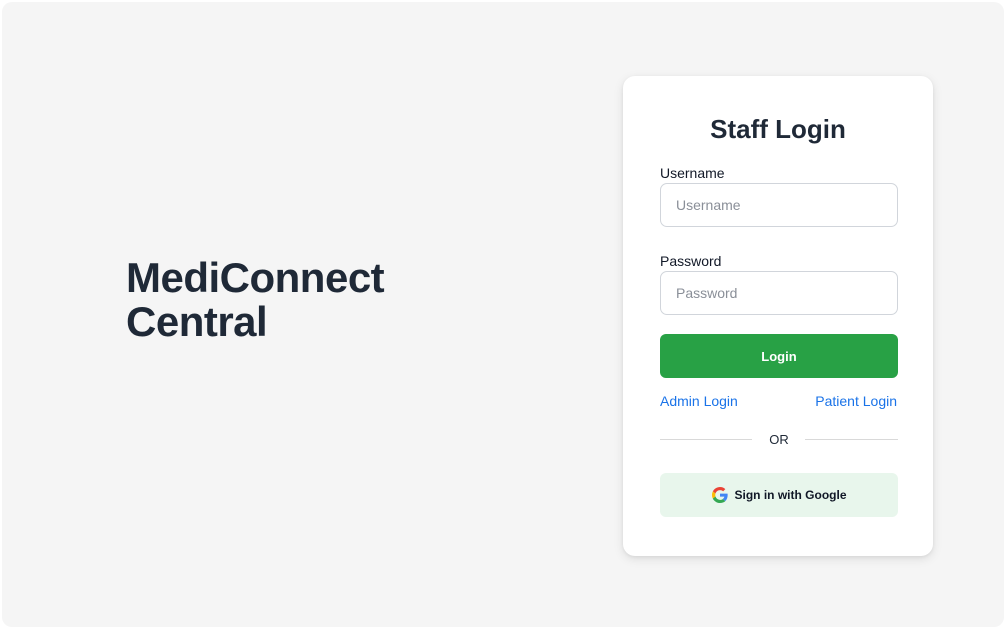 Image resolution: width=1006 pixels, height=629 pixels. What do you see at coordinates (699, 401) in the screenshot?
I see `admin-login-link: Admin Login` at bounding box center [699, 401].